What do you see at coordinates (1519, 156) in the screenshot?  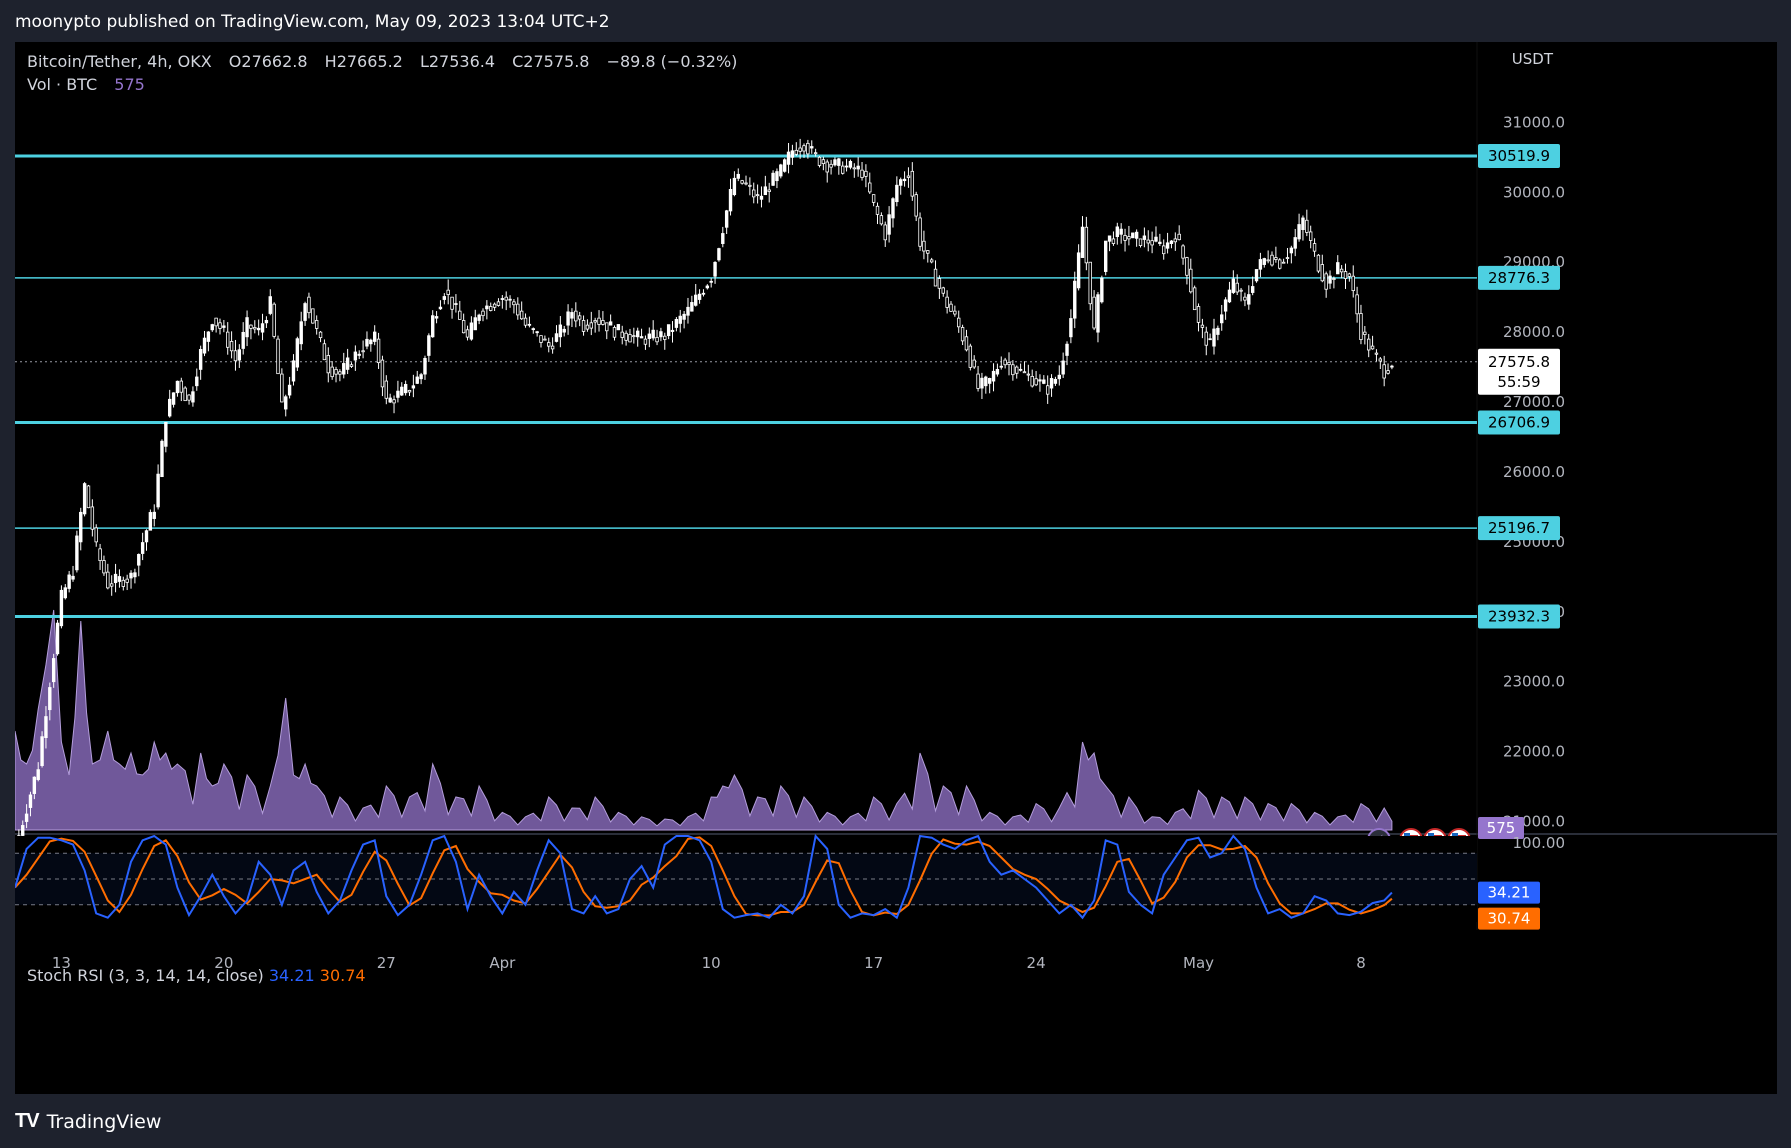 I see `level-price-tag-label: 30519.9` at bounding box center [1519, 156].